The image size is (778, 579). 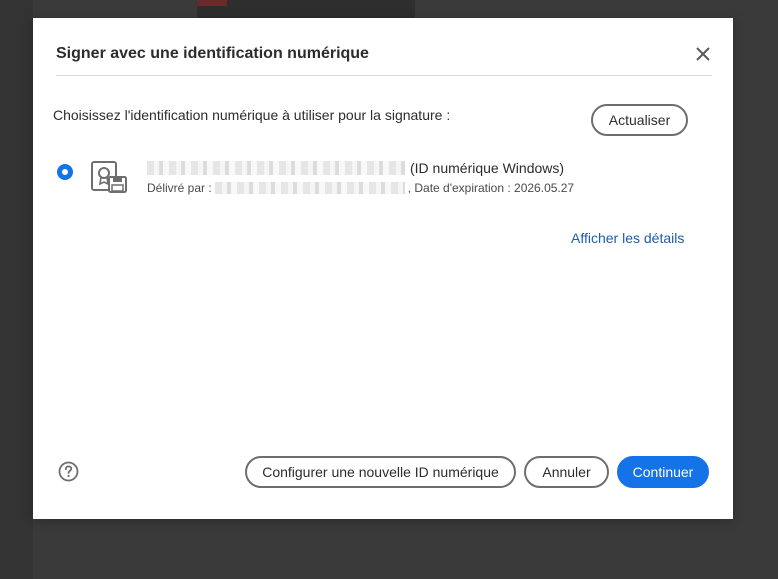 I want to click on redacted-issuer, so click(x=309, y=188).